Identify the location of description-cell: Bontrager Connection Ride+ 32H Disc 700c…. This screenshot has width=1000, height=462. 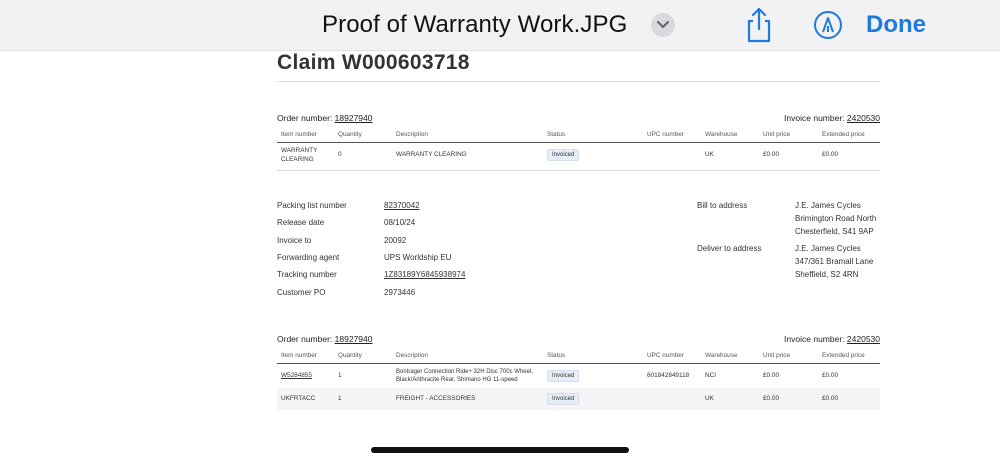
(464, 375).